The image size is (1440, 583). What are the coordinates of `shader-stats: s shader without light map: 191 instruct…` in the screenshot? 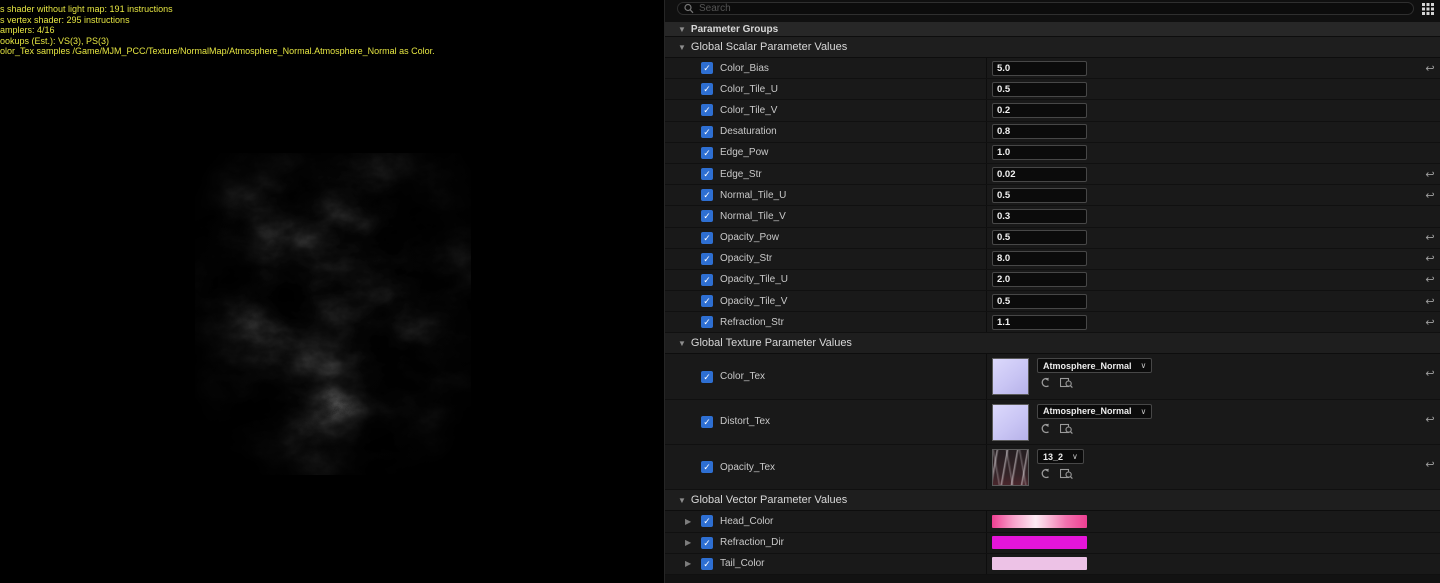 It's located at (217, 30).